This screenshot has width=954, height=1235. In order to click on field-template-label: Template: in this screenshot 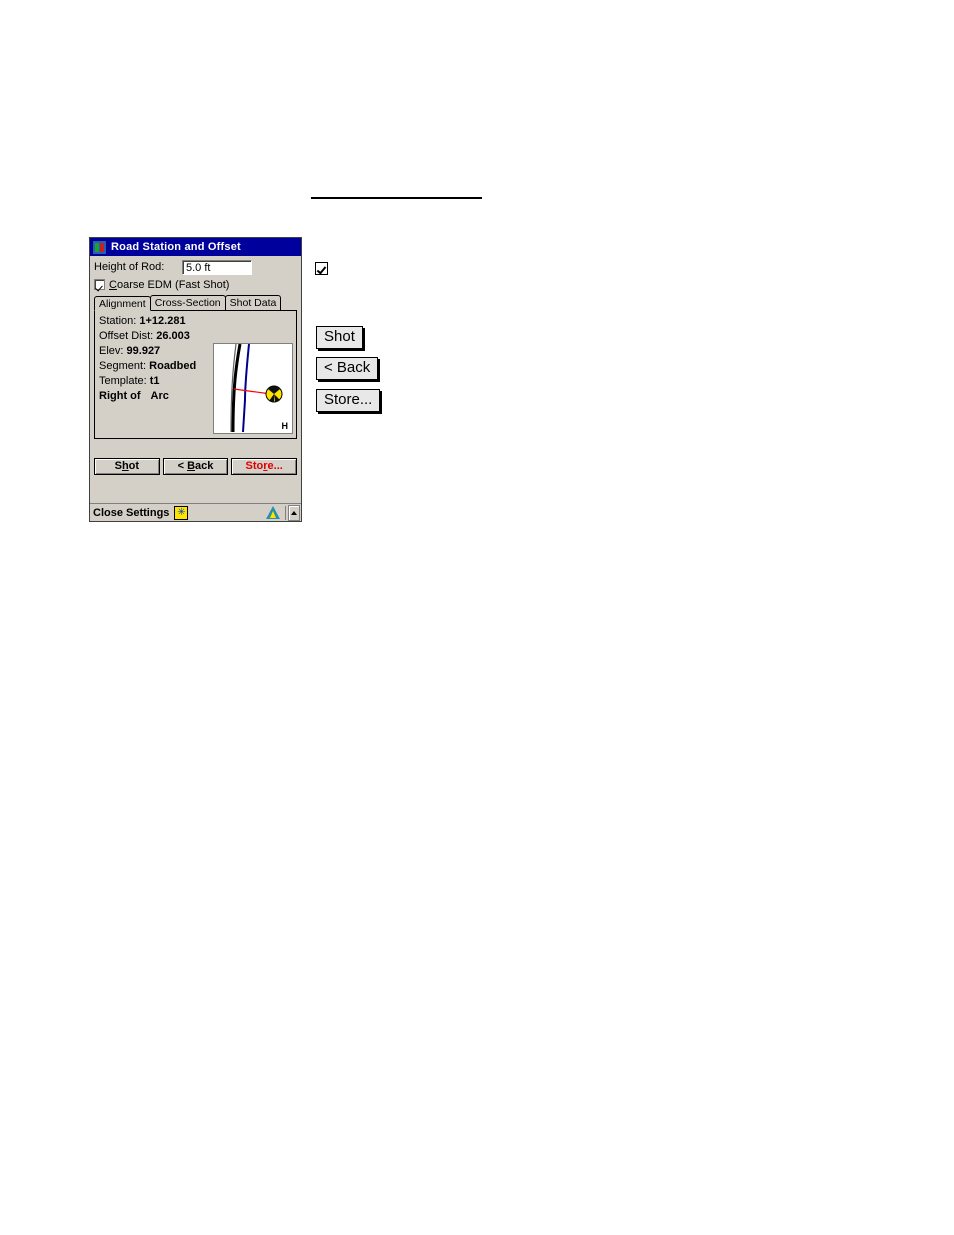, I will do `click(123, 381)`.